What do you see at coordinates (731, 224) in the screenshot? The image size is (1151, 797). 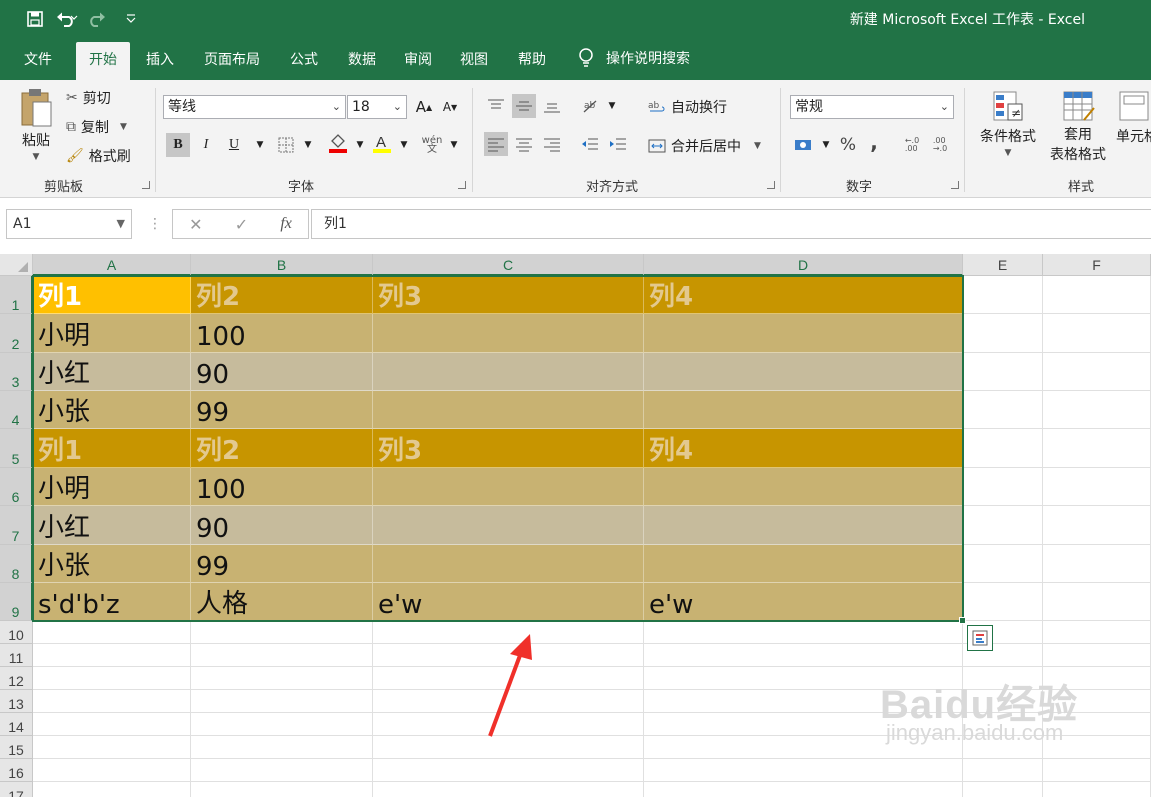 I see `formula-input: 列1` at bounding box center [731, 224].